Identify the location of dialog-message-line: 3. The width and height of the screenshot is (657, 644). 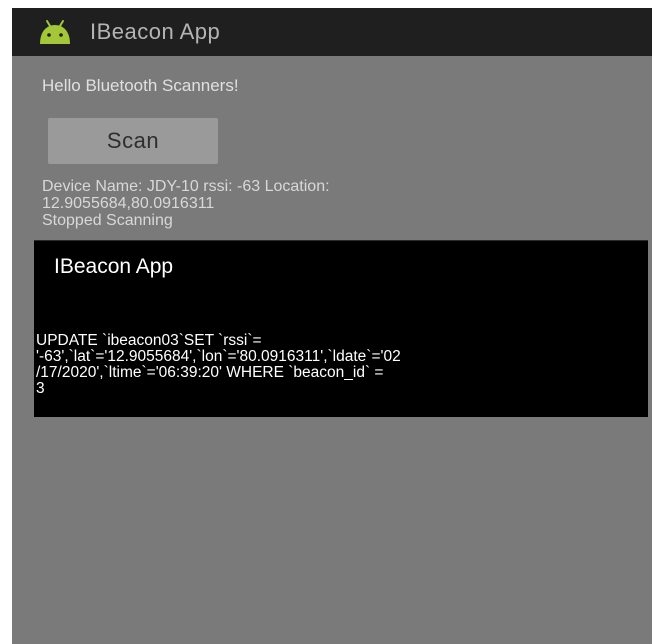
(40, 388).